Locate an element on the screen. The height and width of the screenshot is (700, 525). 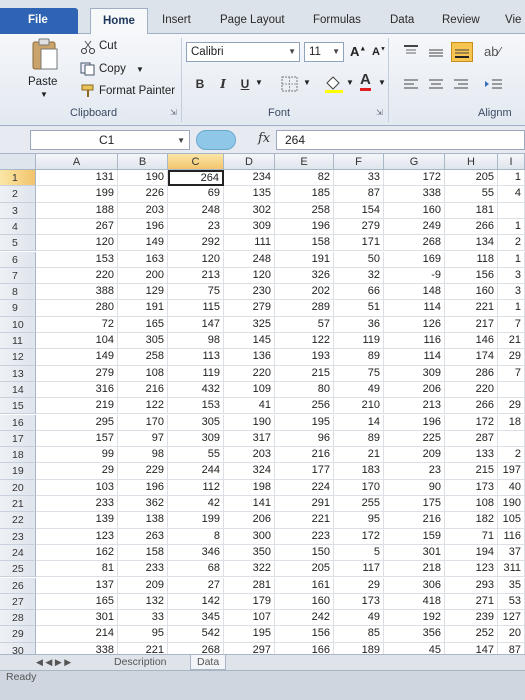
table-cell: 14 is located at coordinates (359, 422).